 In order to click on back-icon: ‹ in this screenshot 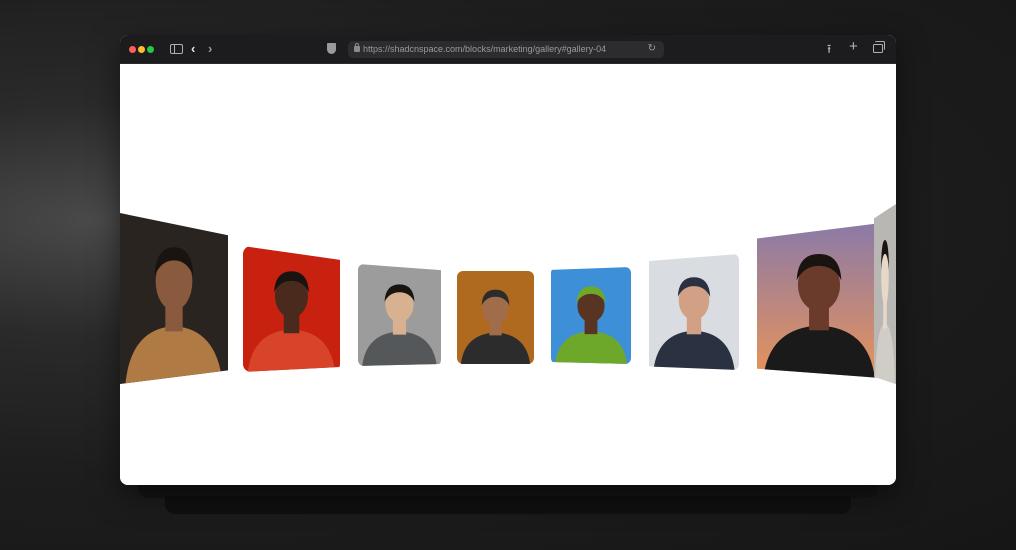, I will do `click(193, 49)`.